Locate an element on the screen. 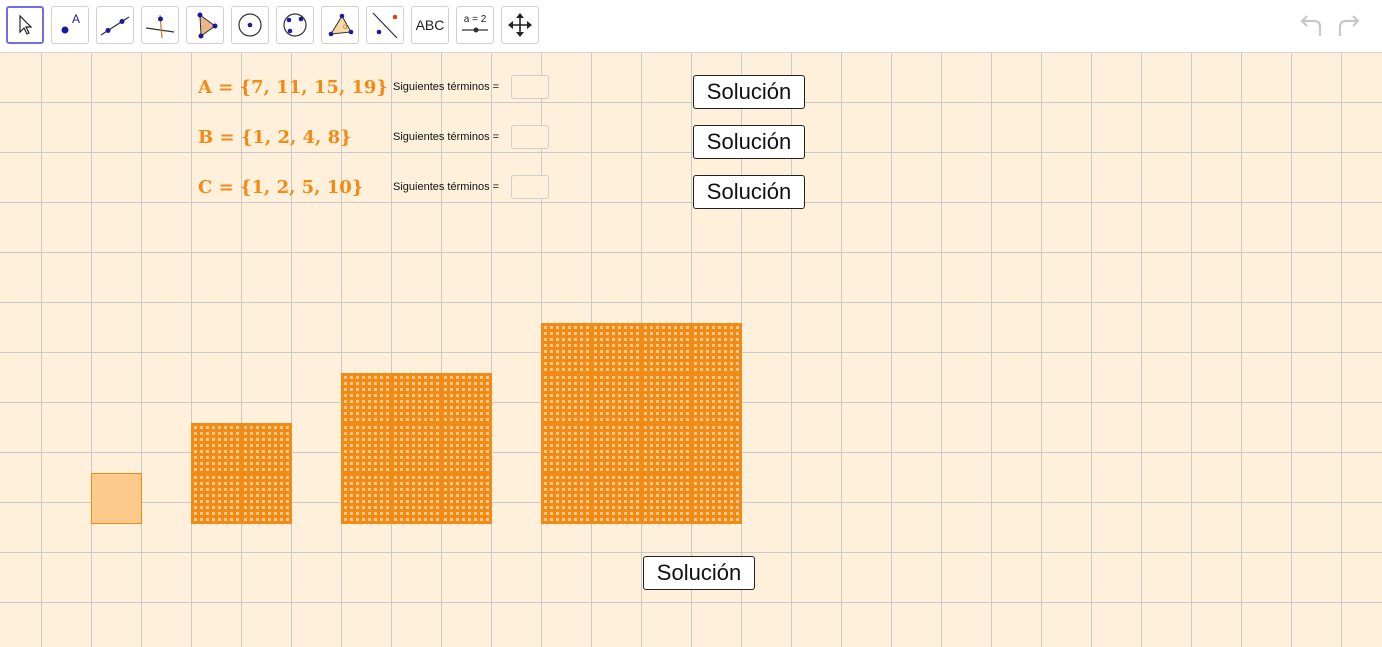 This screenshot has width=1382, height=647. circle-three-points-tool-icon is located at coordinates (295, 25).